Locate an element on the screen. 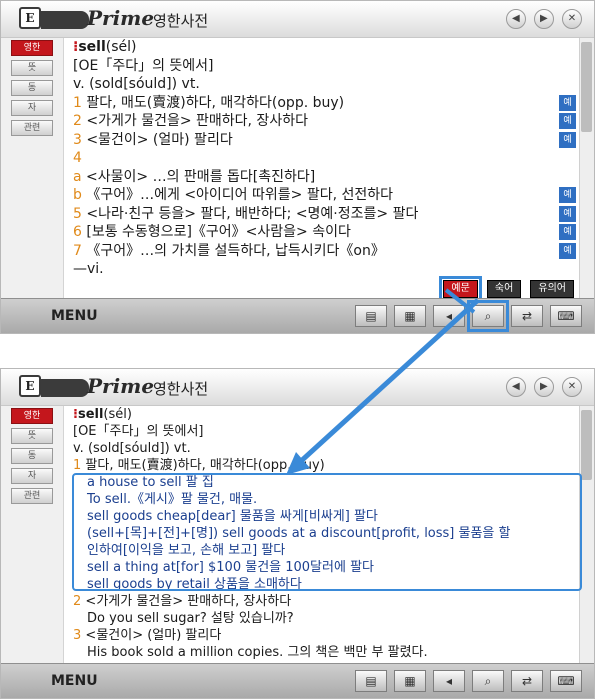  sense-line: b 《구어》…에게 <아이디어 따위를> 팔다, 선전하다 예 is located at coordinates (324, 195).